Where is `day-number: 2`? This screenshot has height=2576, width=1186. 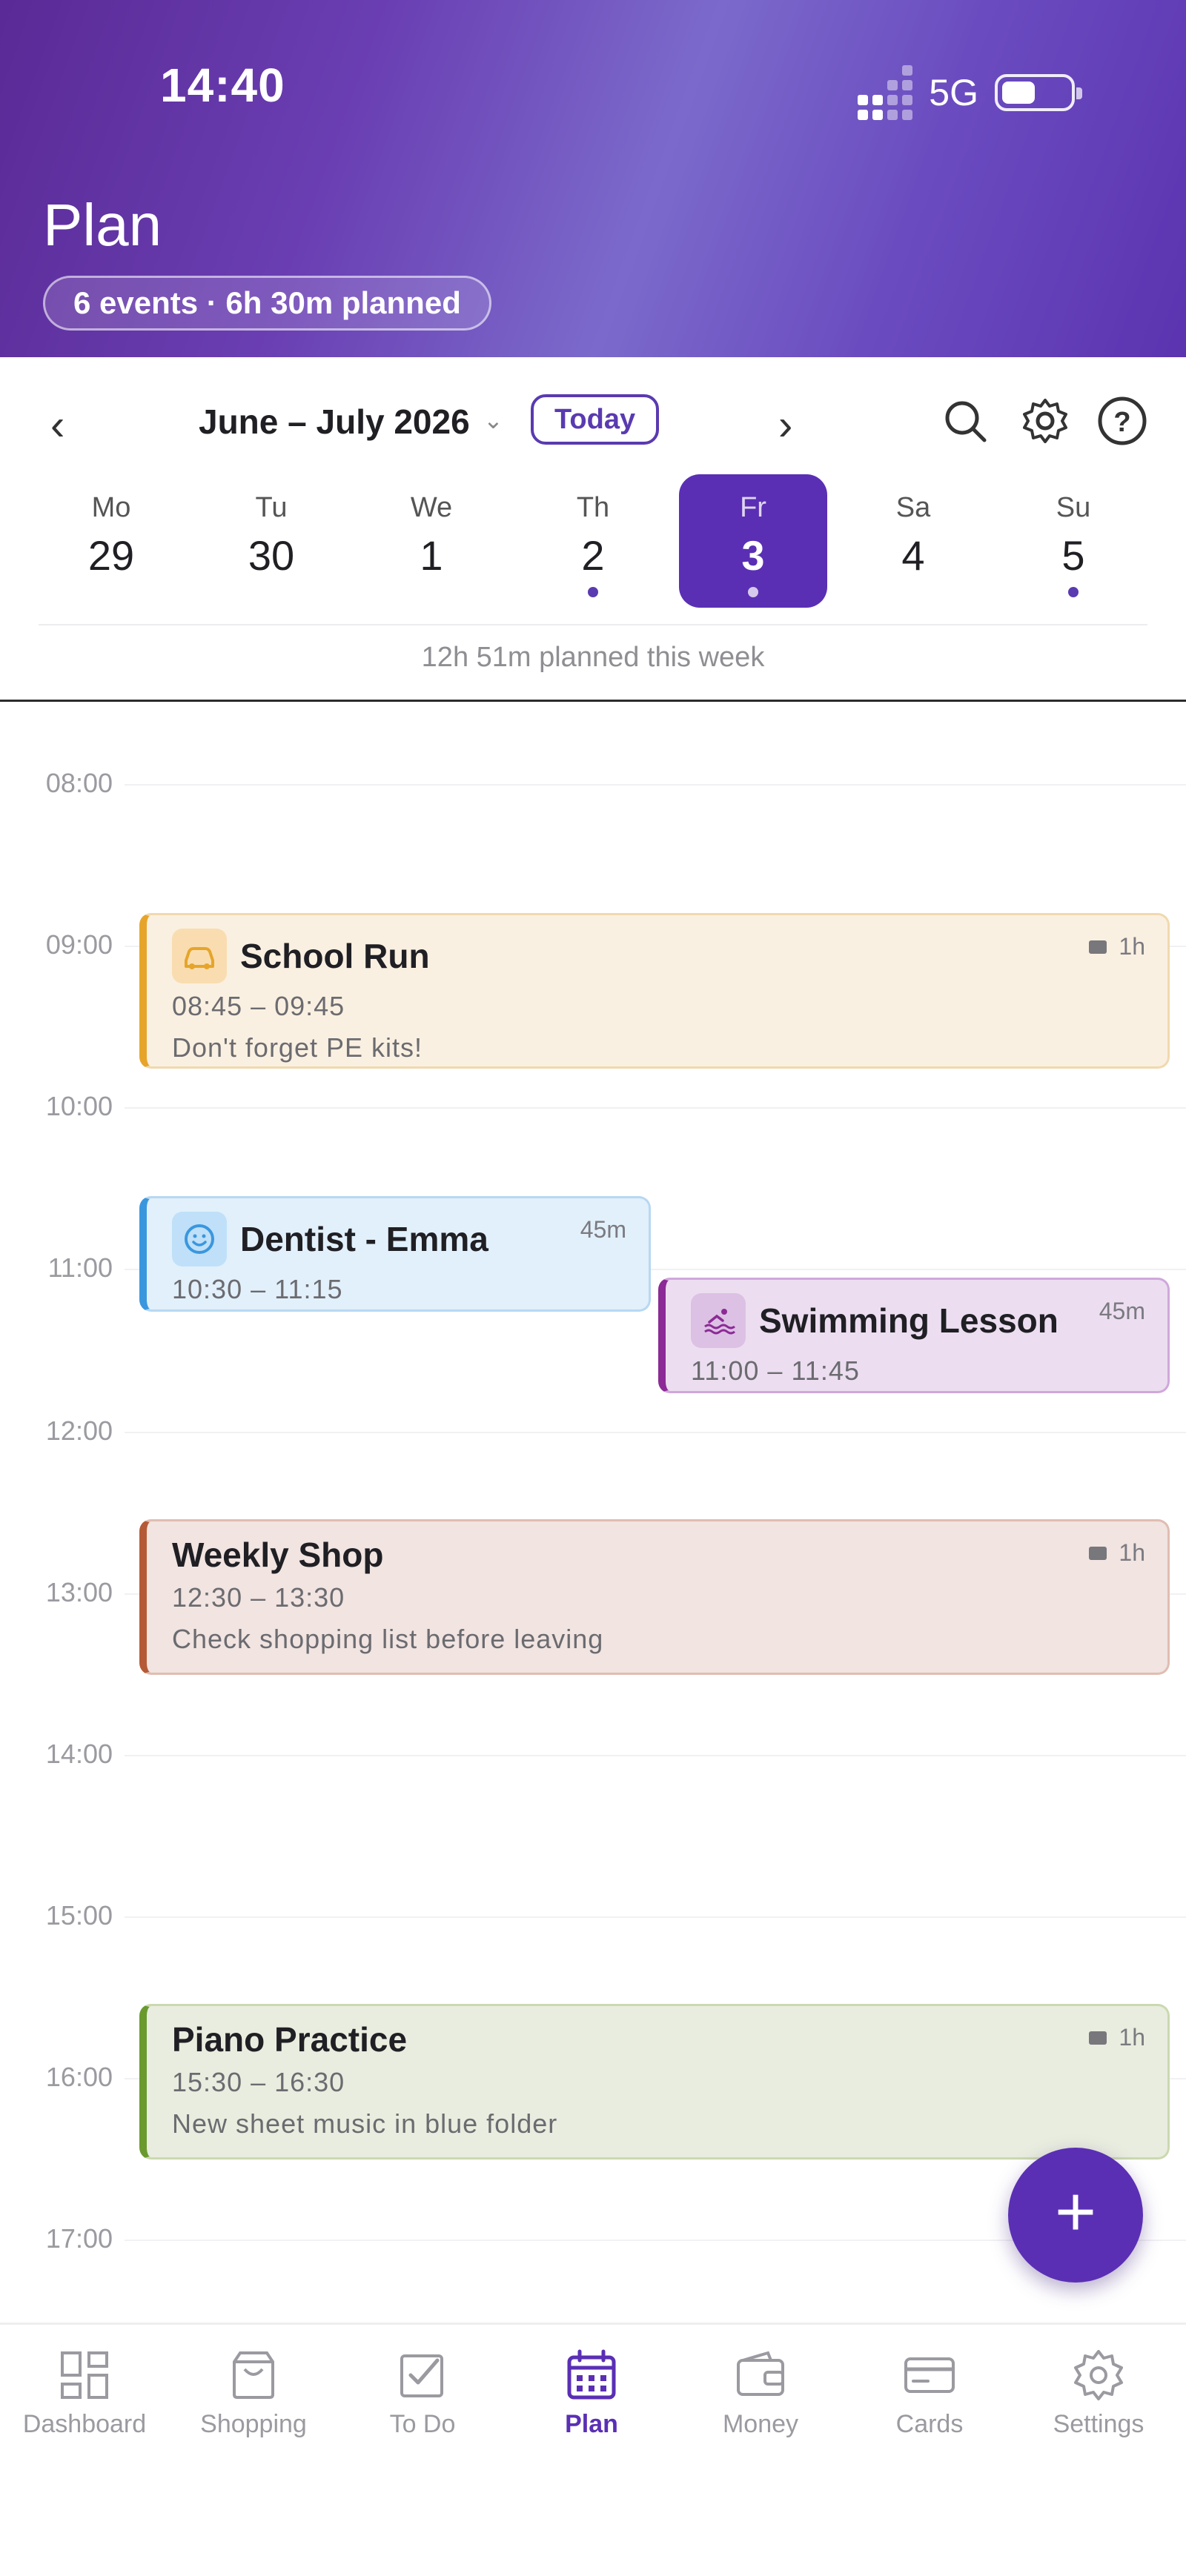
day-number: 2 is located at coordinates (593, 555).